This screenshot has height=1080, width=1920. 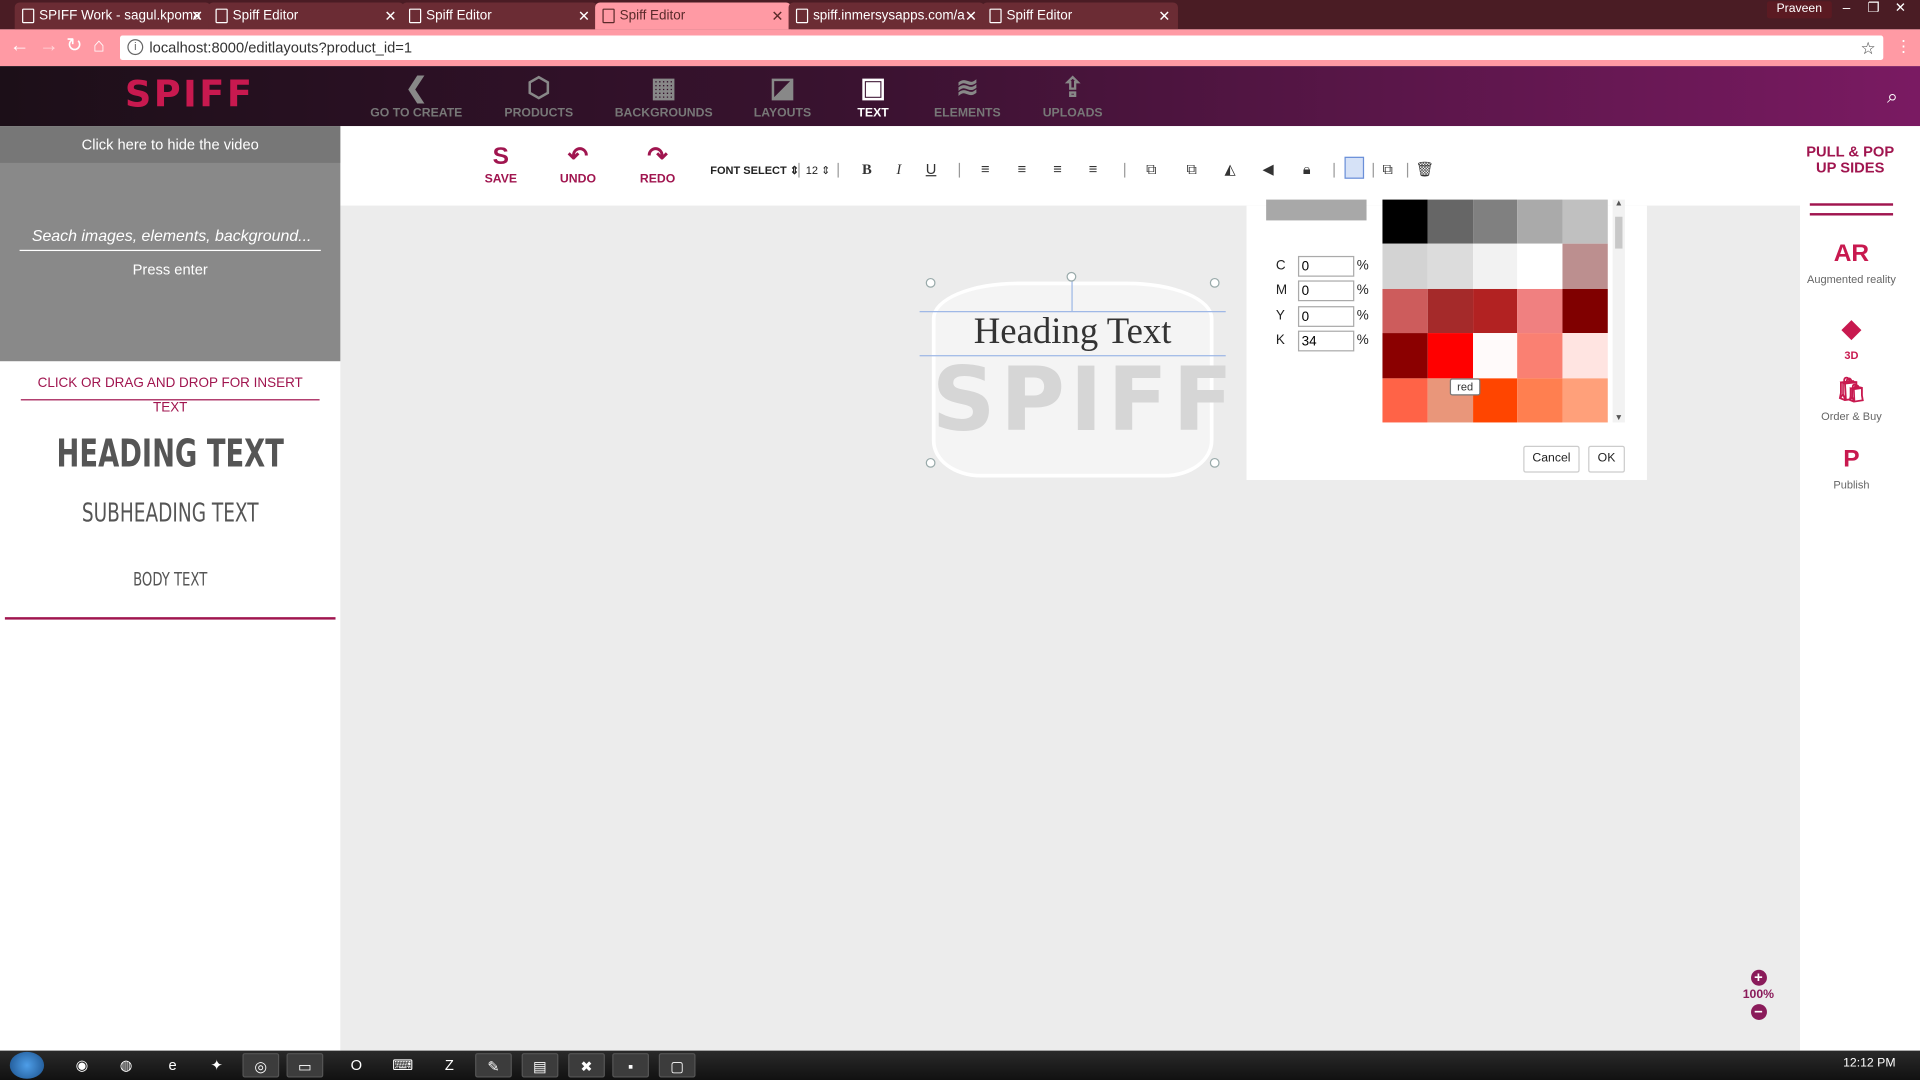 I want to click on body-text-sample: BODY TEXT, so click(x=170, y=579).